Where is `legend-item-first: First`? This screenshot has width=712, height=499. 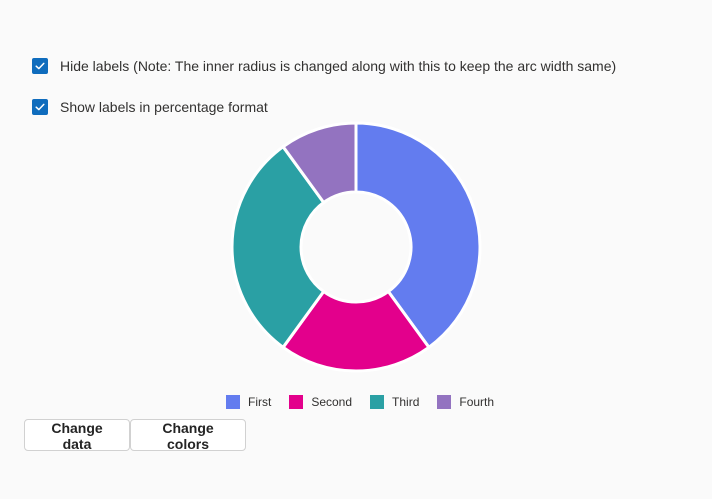
legend-item-first: First is located at coordinates (248, 402).